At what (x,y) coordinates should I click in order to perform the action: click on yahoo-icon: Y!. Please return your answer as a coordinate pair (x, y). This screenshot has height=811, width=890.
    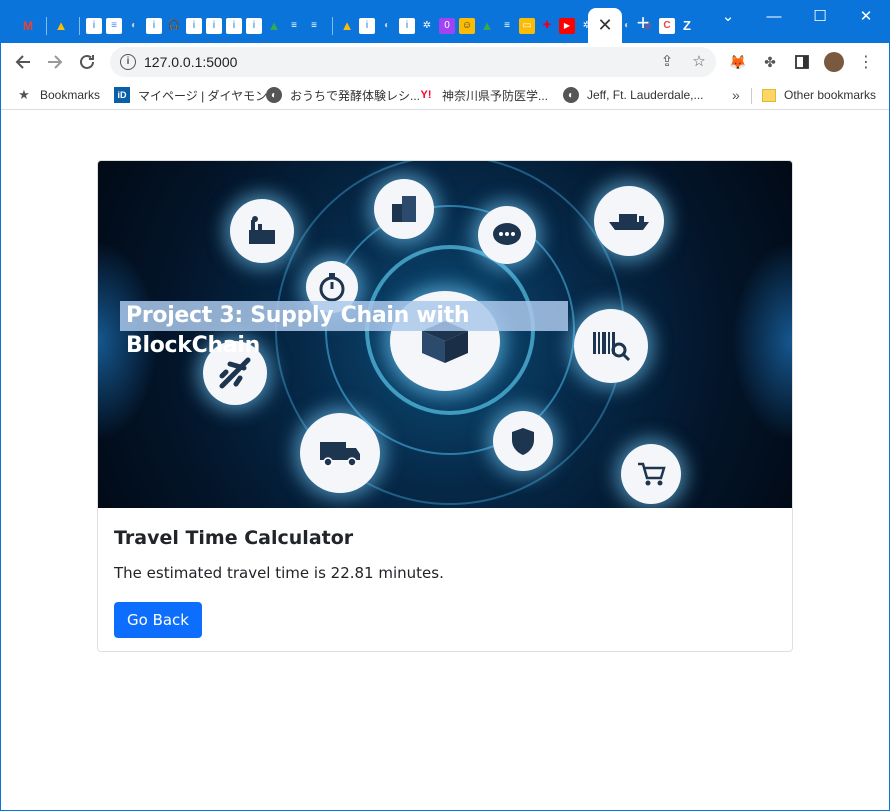
    Looking at the image, I should click on (426, 95).